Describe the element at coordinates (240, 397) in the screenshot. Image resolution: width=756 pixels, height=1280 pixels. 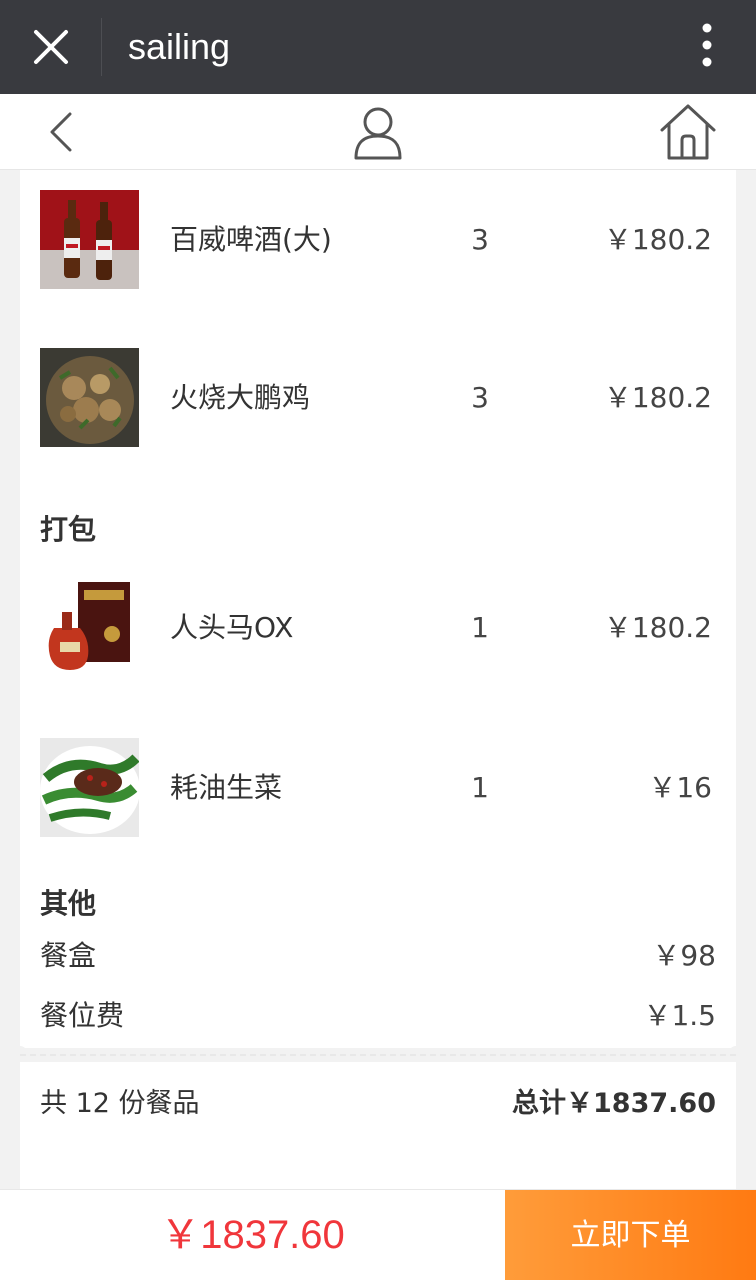
I see `item-name: 火烧大鹏鸡` at that location.